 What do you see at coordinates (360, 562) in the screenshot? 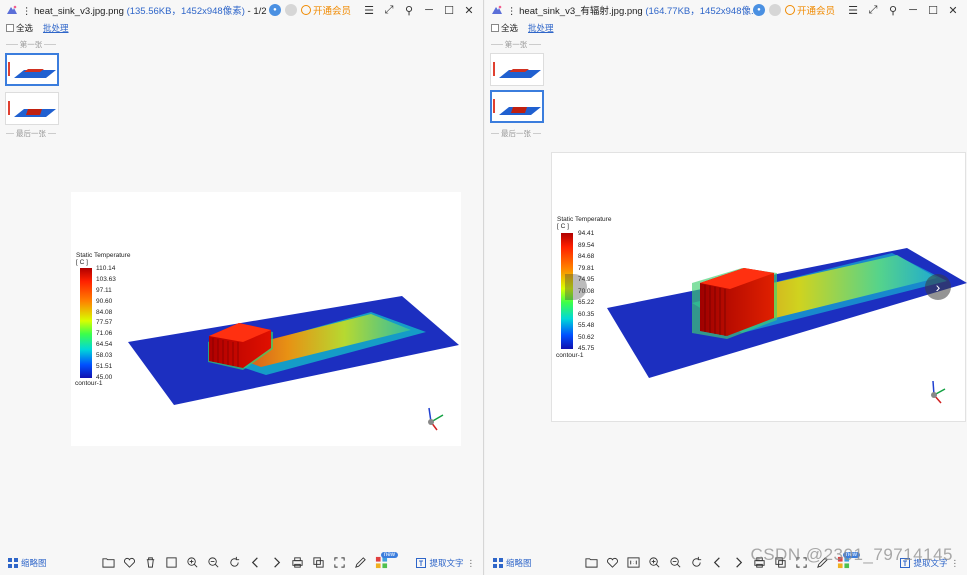
I see `edit-icon` at bounding box center [360, 562].